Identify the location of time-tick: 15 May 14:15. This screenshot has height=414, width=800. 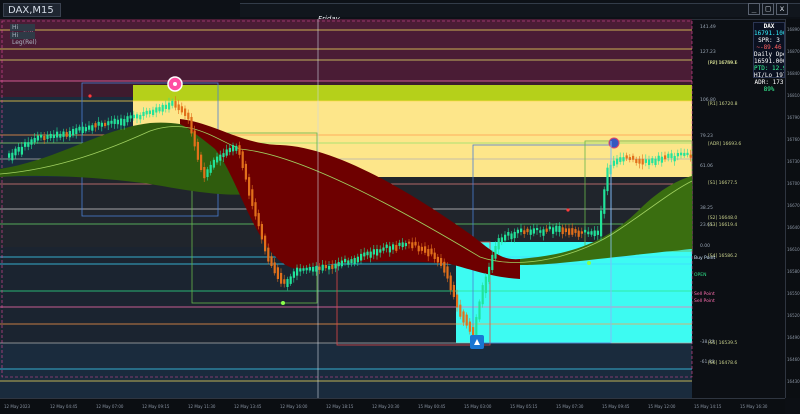
(708, 406).